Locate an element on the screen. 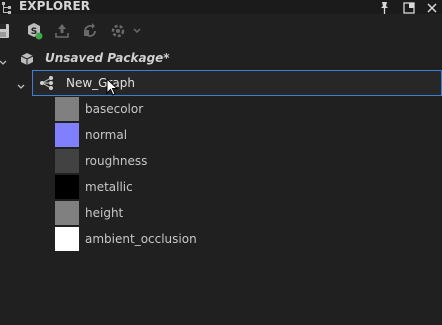  graph-icon is located at coordinates (47, 83).